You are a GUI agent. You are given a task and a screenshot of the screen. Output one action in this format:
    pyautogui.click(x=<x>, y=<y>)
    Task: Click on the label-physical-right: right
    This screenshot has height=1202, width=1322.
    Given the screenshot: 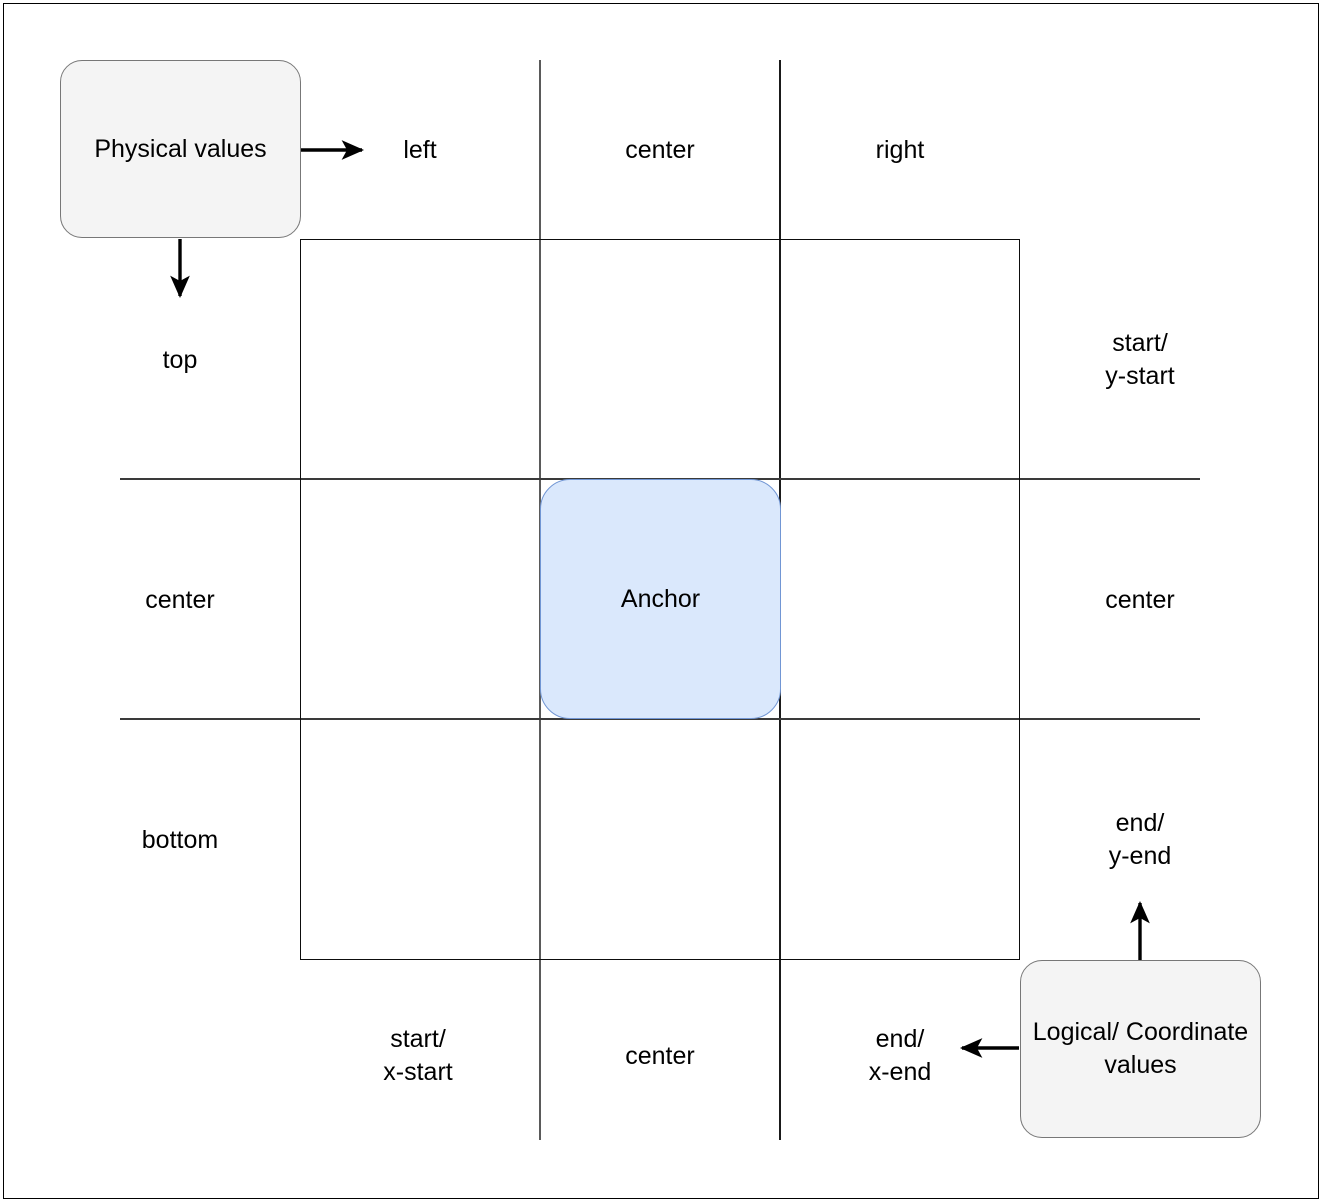 What is the action you would take?
    pyautogui.click(x=900, y=149)
    